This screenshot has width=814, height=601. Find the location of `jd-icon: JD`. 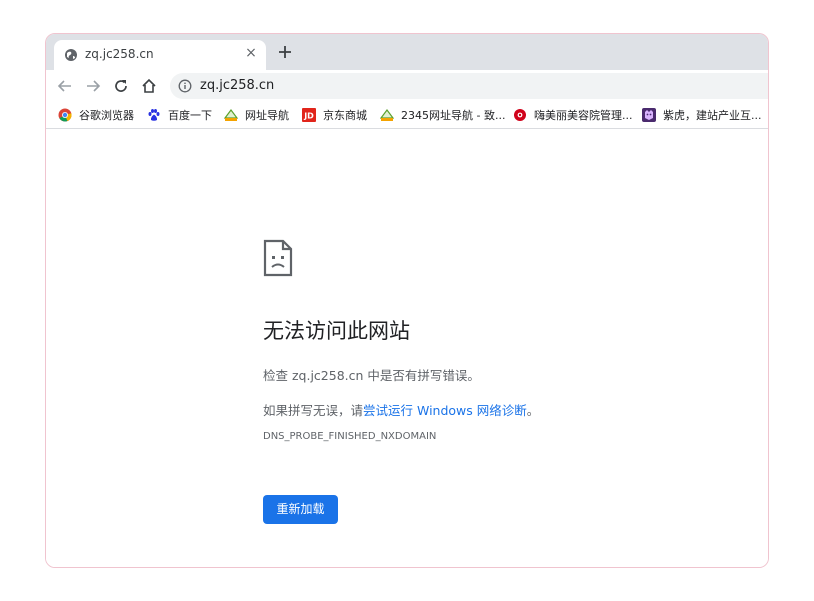

jd-icon: JD is located at coordinates (309, 115).